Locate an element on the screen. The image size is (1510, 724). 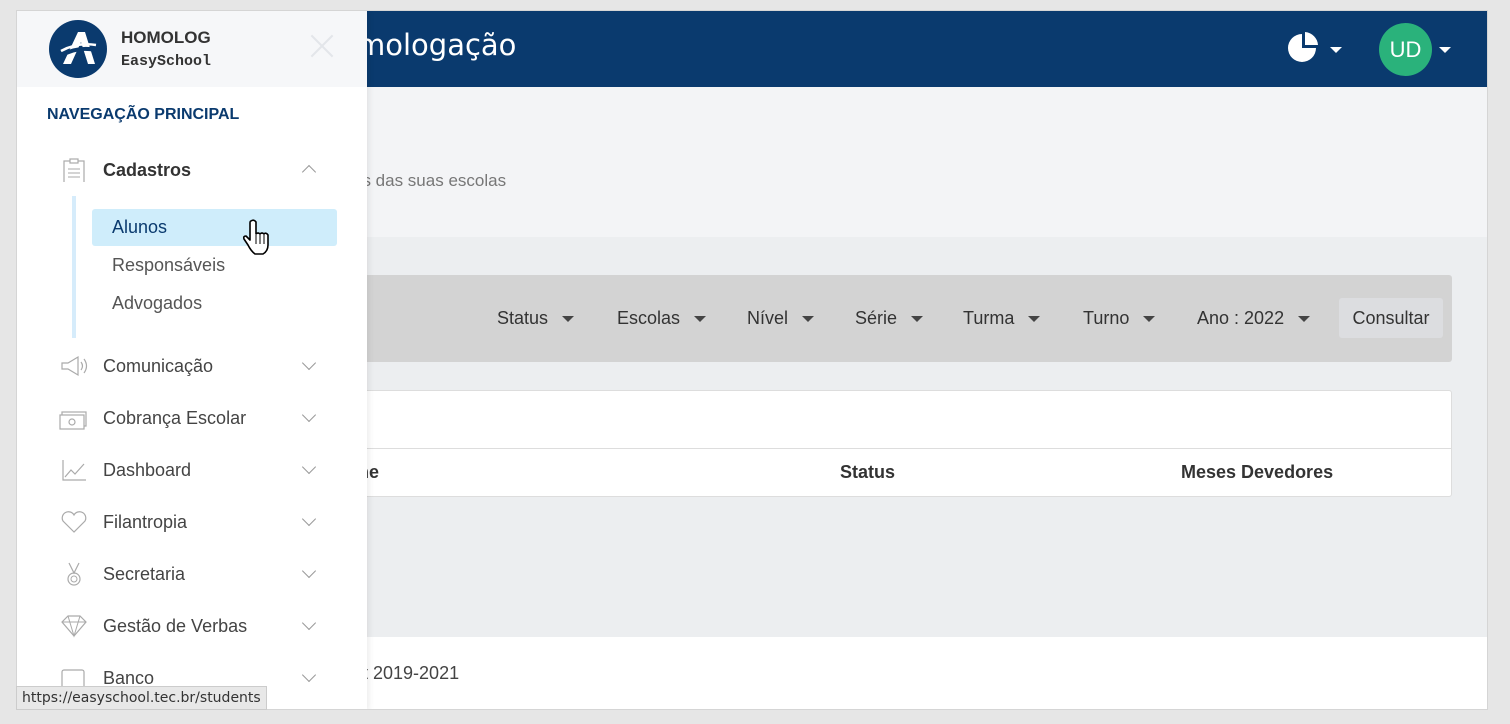
page-subtitle: os das suas escolas is located at coordinates (430, 180).